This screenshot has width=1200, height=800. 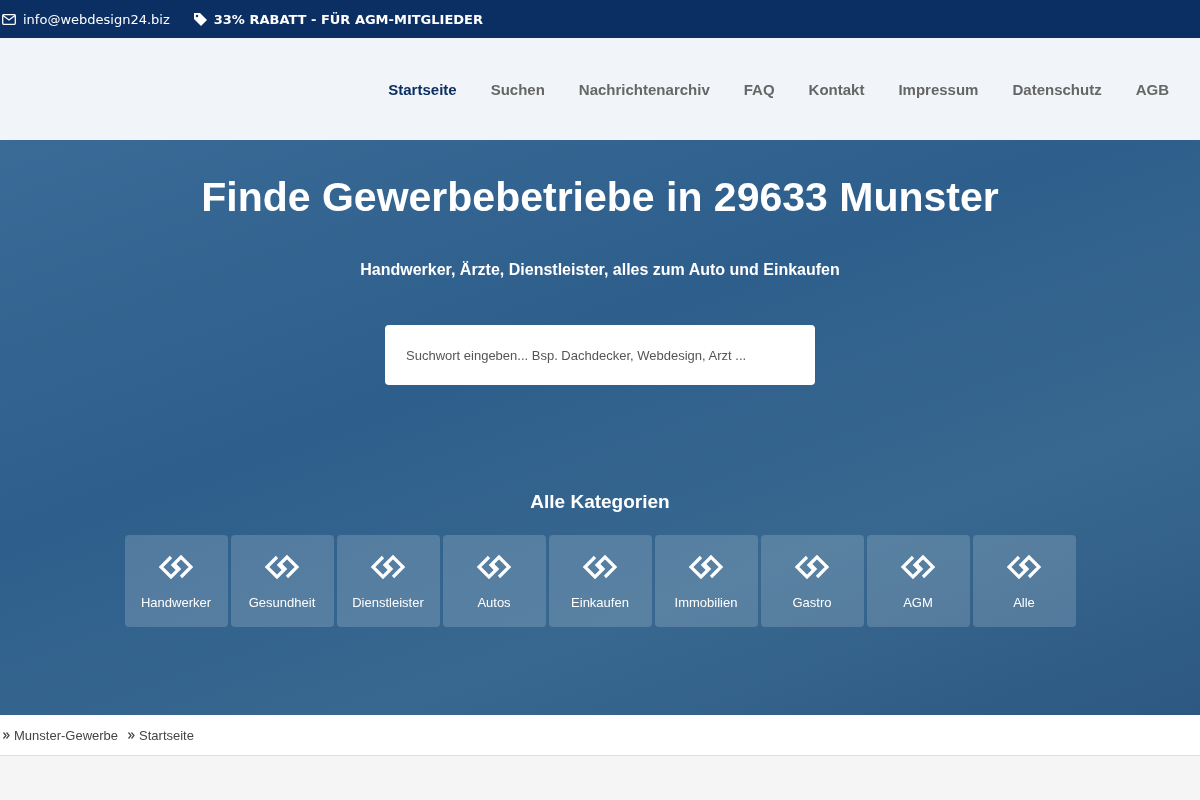 What do you see at coordinates (938, 89) in the screenshot?
I see `nav-link: Impressum` at bounding box center [938, 89].